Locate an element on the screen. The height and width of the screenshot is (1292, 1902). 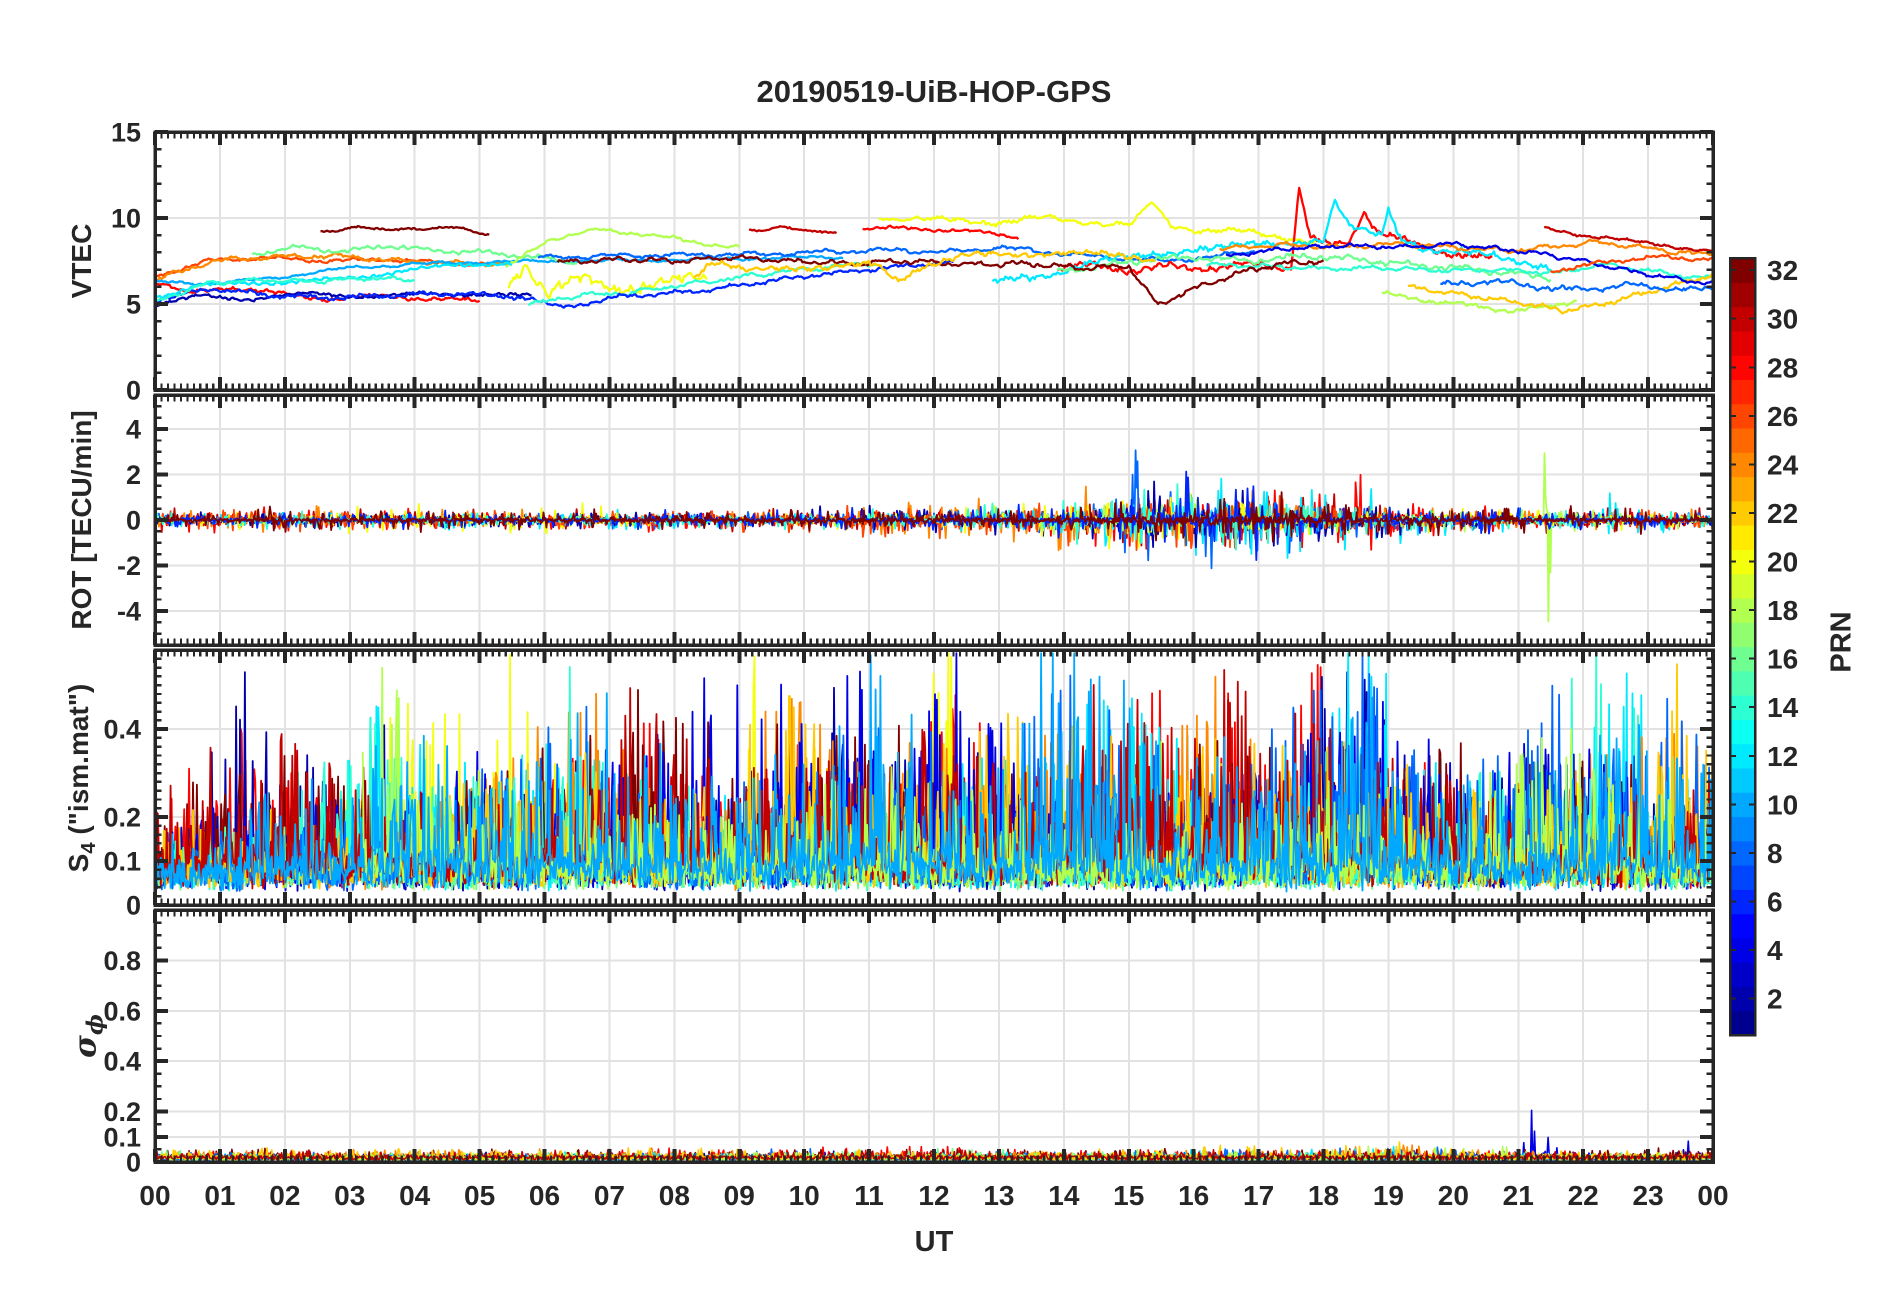
colorbar-tick-label: 28 is located at coordinates (1782, 367).